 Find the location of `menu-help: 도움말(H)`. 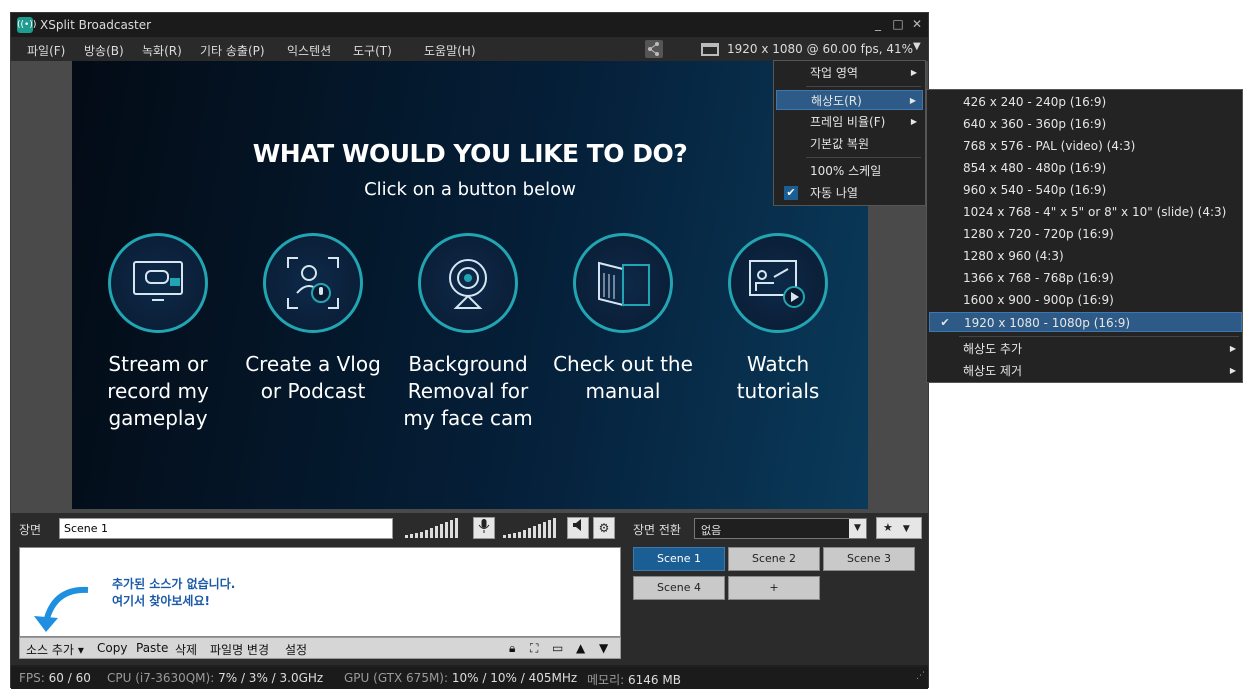

menu-help: 도움말(H) is located at coordinates (450, 50).